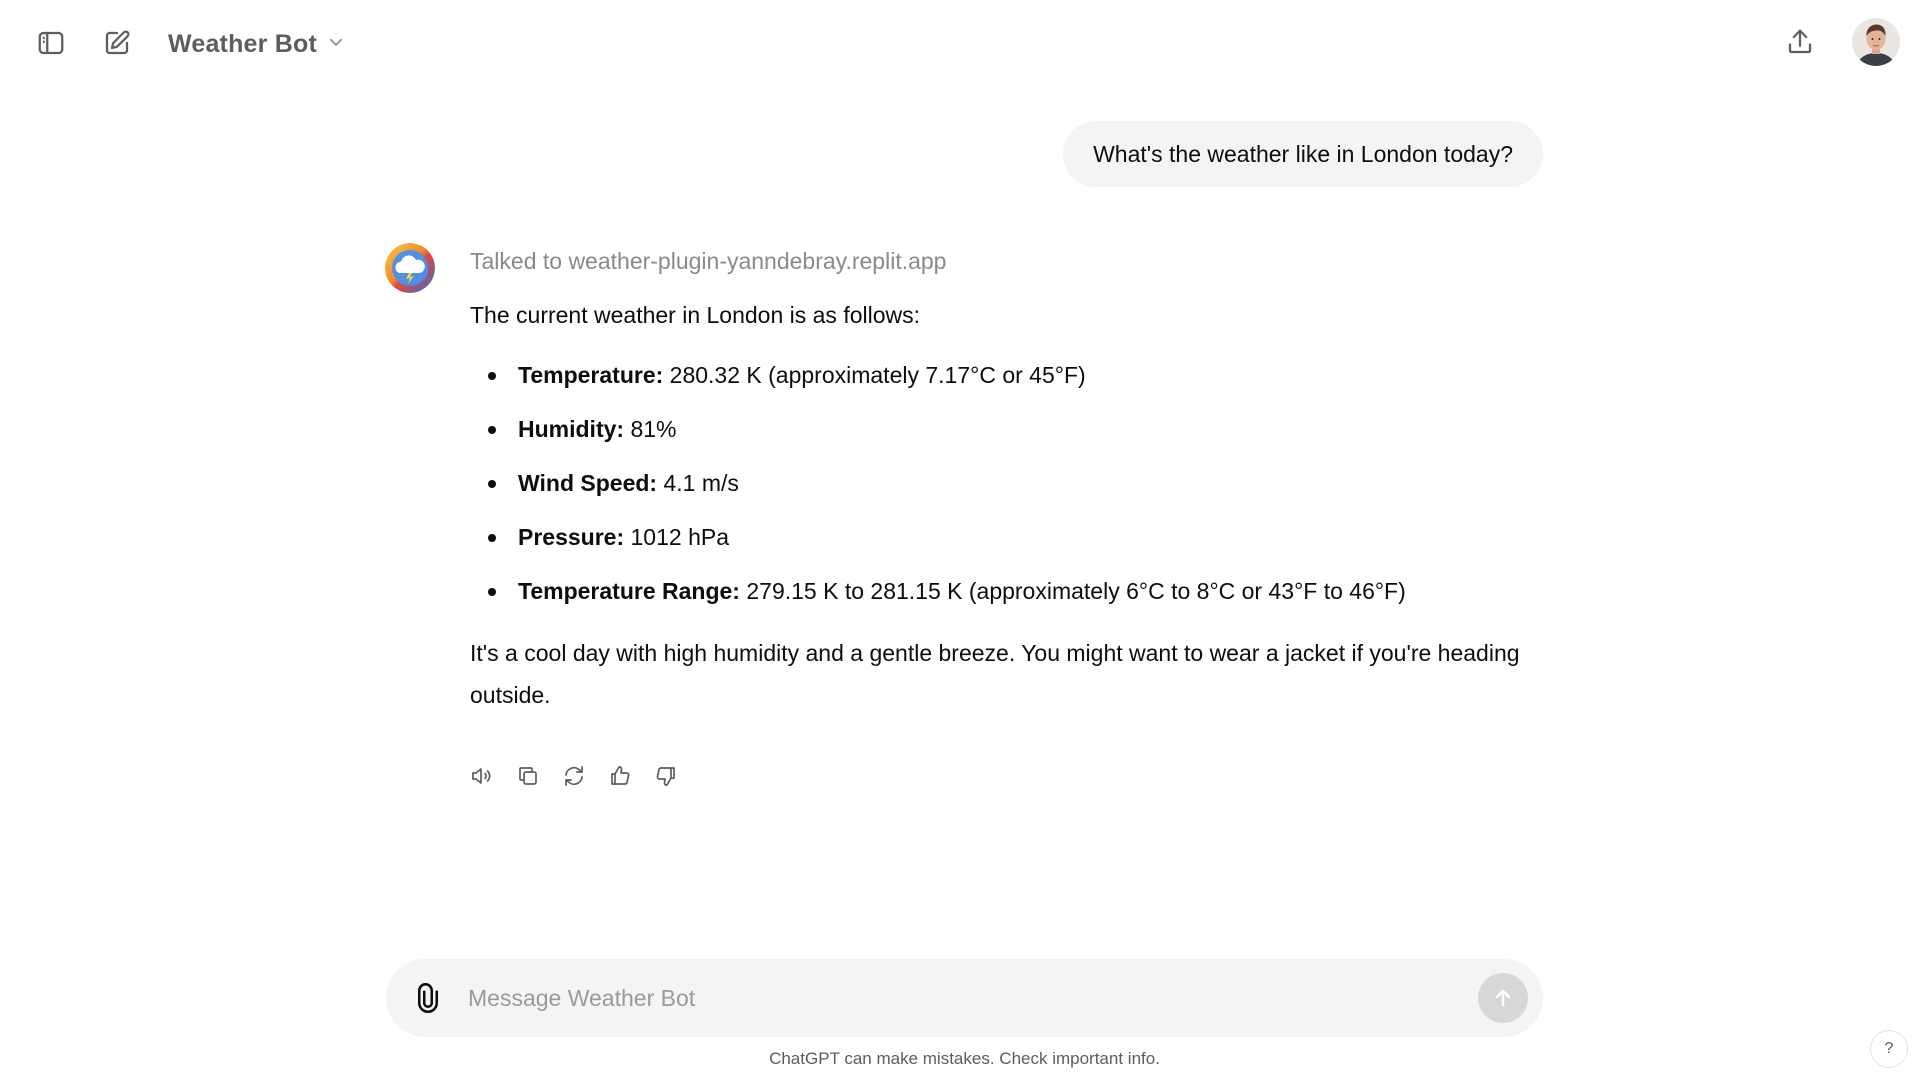  I want to click on edit-icon, so click(117, 42).